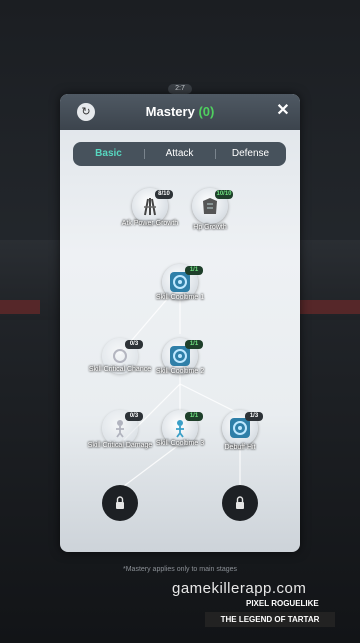  Describe the element at coordinates (180, 386) in the screenshot. I see `skill-tree-connectors` at that location.